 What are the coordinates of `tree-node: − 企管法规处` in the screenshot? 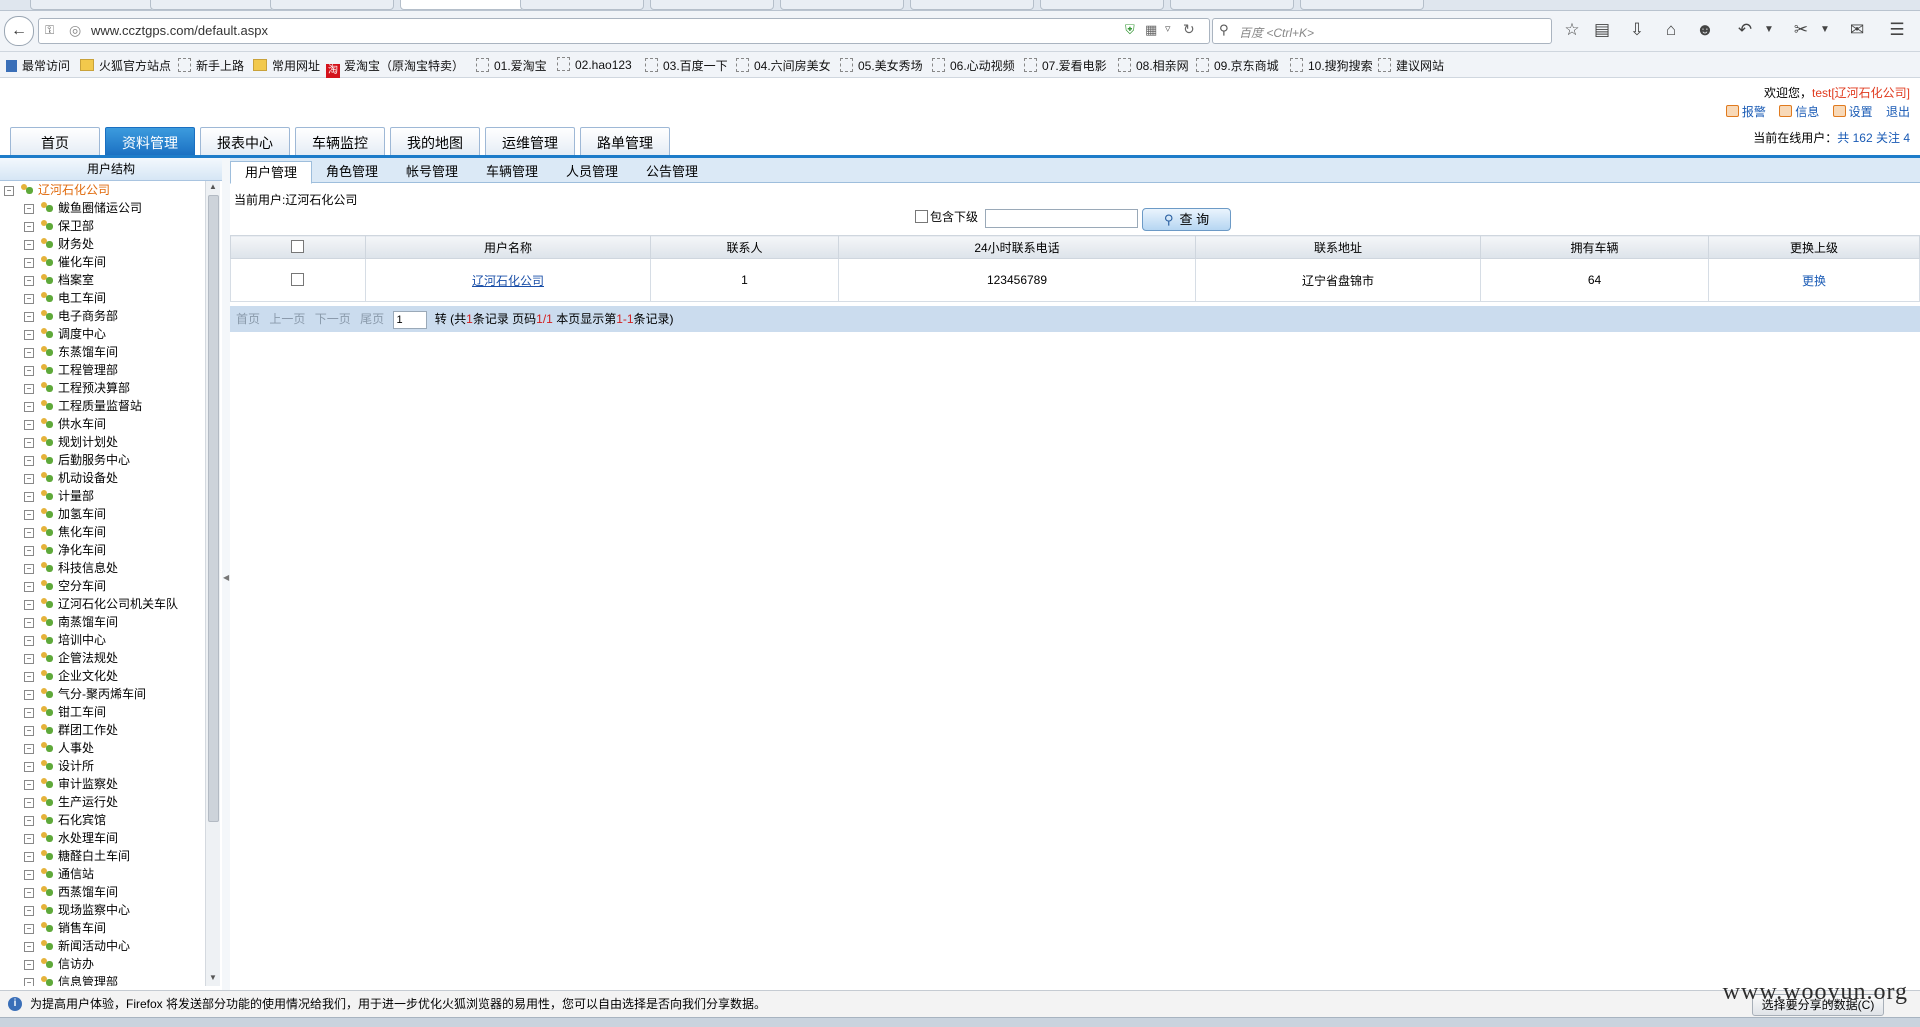 It's located at (71, 658).